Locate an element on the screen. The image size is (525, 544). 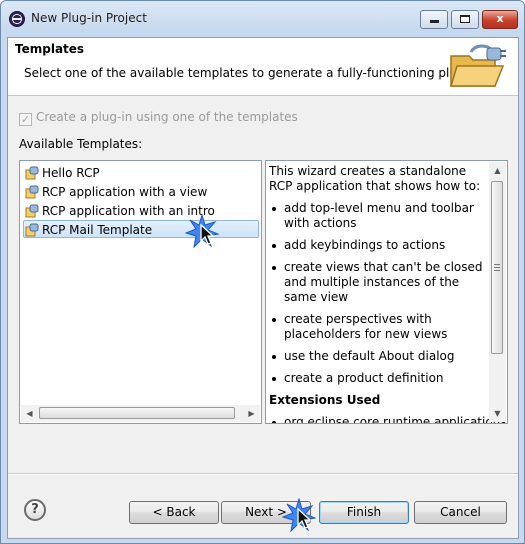
plugin-folder-icon is located at coordinates (477, 65).